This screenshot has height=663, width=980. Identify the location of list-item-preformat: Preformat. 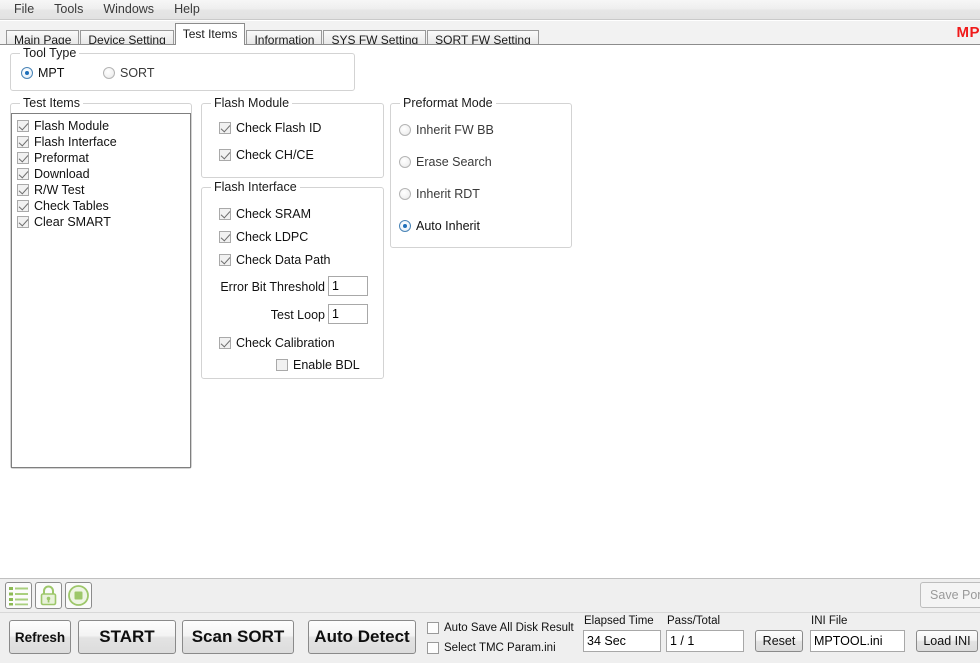
(53, 158).